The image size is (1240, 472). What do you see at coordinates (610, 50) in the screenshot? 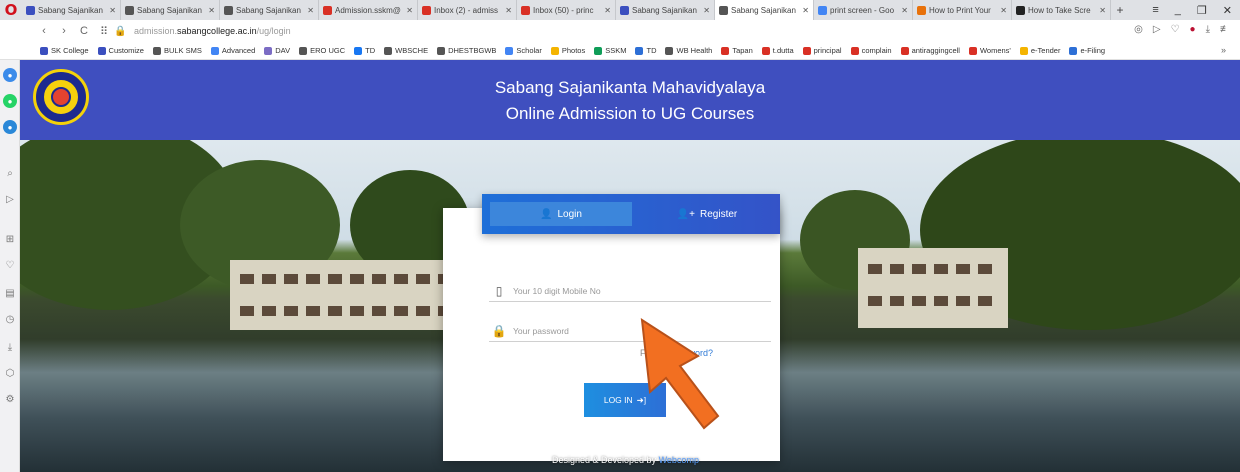
I see `bookmark-item: SSKM` at bounding box center [610, 50].